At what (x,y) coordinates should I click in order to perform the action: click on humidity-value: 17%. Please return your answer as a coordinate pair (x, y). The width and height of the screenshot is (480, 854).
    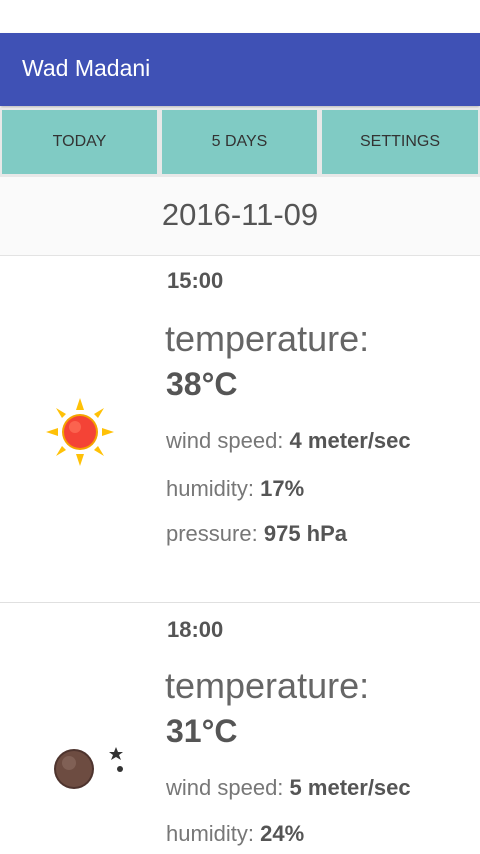
    Looking at the image, I should click on (282, 488).